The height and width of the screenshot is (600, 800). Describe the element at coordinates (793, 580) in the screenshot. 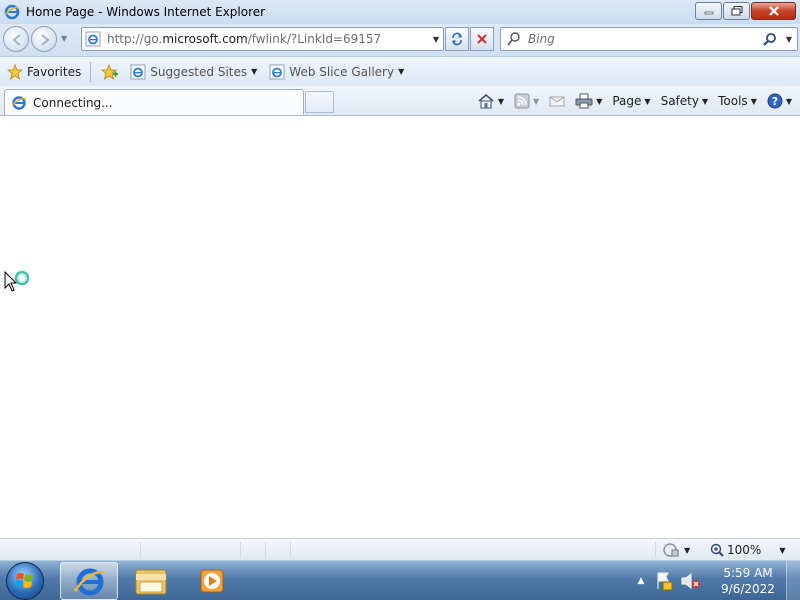

I see `show-desktop-button` at that location.